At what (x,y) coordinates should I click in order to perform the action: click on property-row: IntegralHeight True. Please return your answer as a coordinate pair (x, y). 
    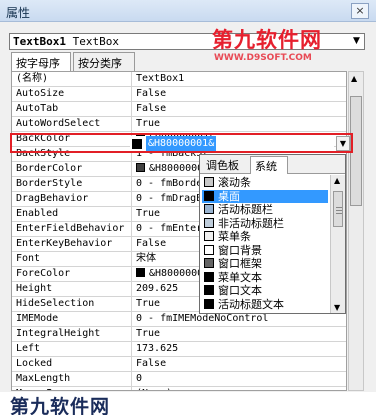
    Looking at the image, I should click on (179, 334).